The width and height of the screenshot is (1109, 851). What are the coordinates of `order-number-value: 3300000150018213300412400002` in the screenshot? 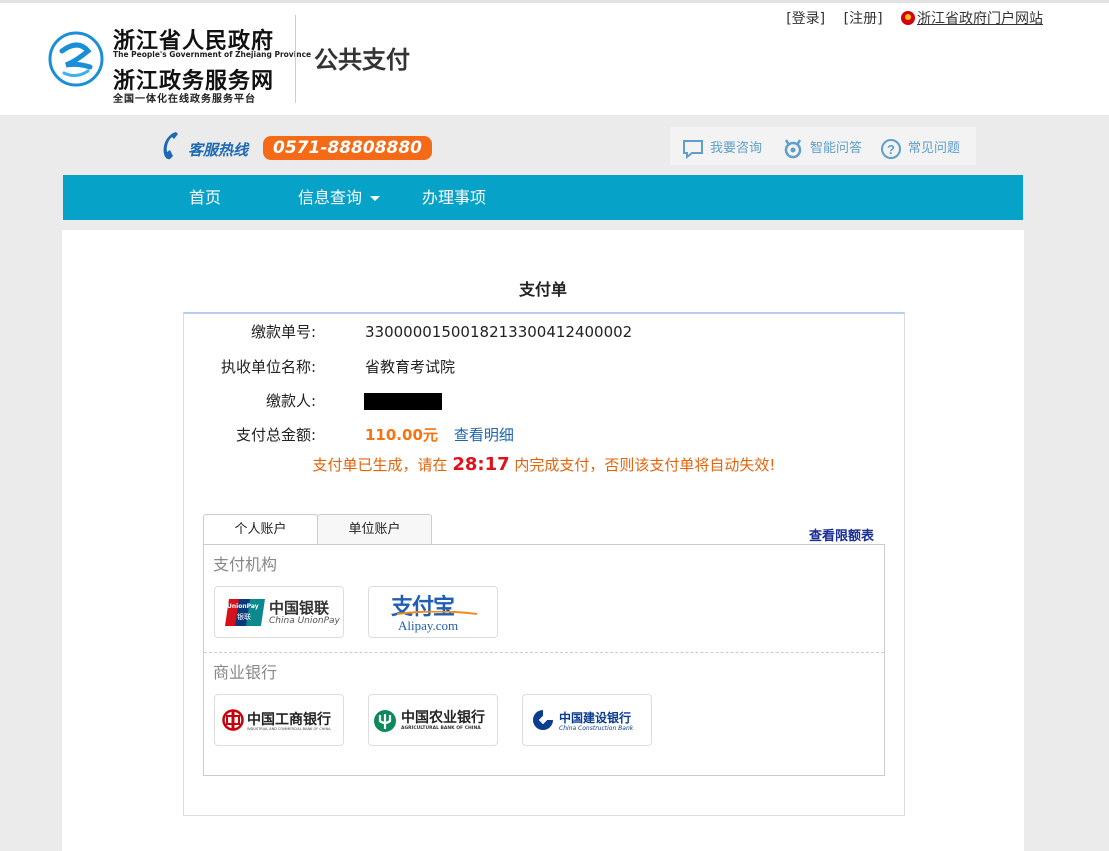 It's located at (499, 332).